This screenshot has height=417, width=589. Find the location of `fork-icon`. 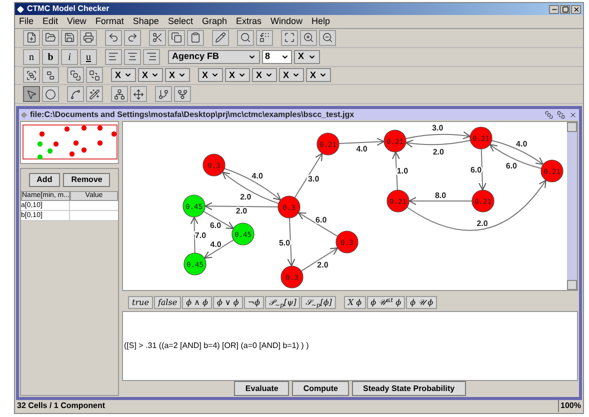

fork-icon is located at coordinates (182, 94).